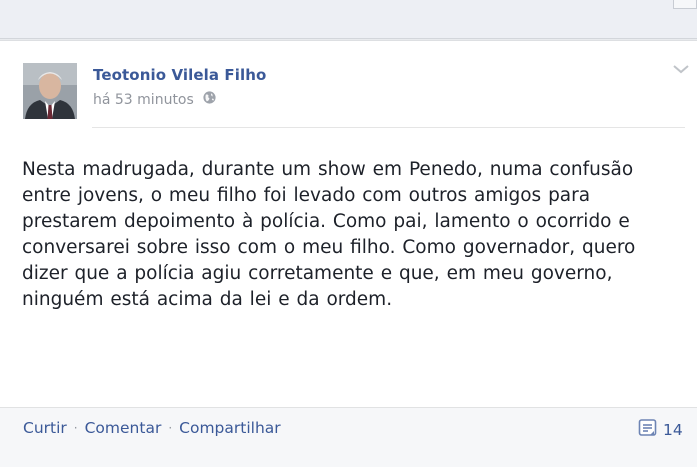 The image size is (697, 467). I want to click on profile-photo, so click(50, 91).